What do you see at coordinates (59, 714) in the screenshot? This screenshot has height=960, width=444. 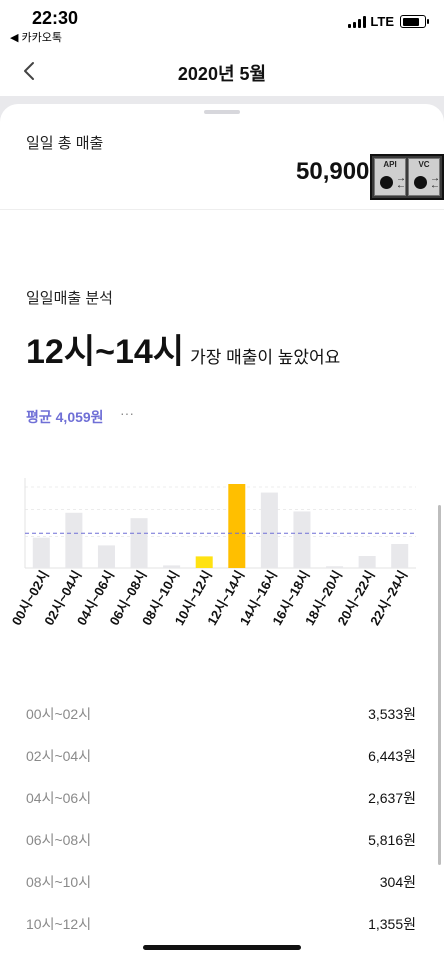 I see `list-item-time-range: 00시~02시` at bounding box center [59, 714].